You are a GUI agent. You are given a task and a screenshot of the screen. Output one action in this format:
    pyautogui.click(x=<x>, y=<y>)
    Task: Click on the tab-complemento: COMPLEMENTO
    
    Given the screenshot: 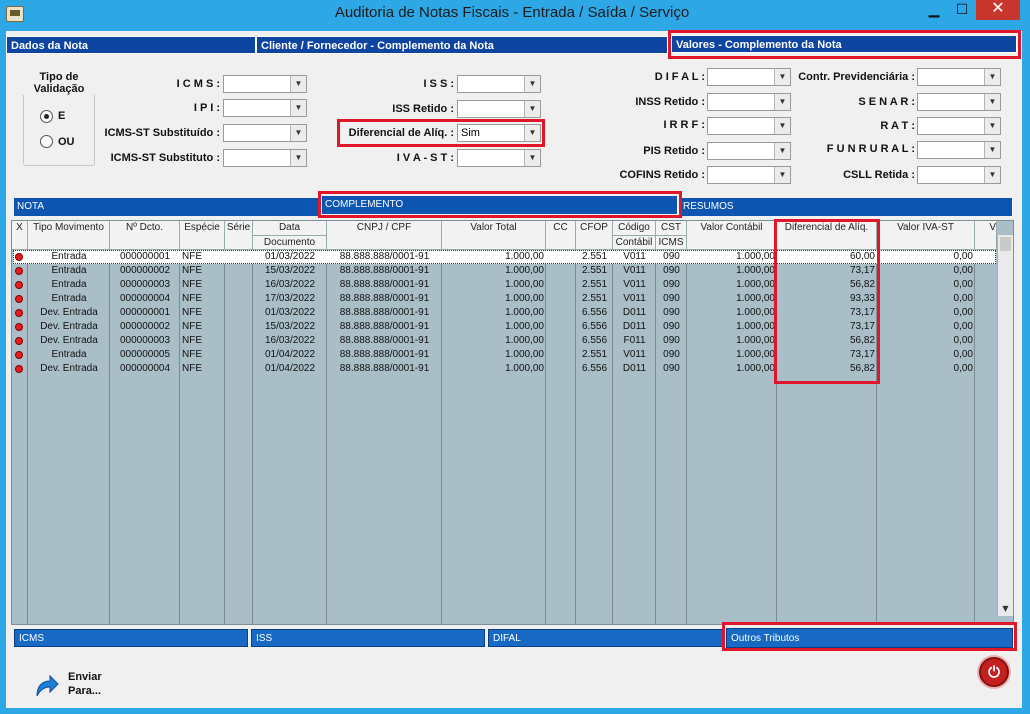 What is the action you would take?
    pyautogui.click(x=500, y=205)
    